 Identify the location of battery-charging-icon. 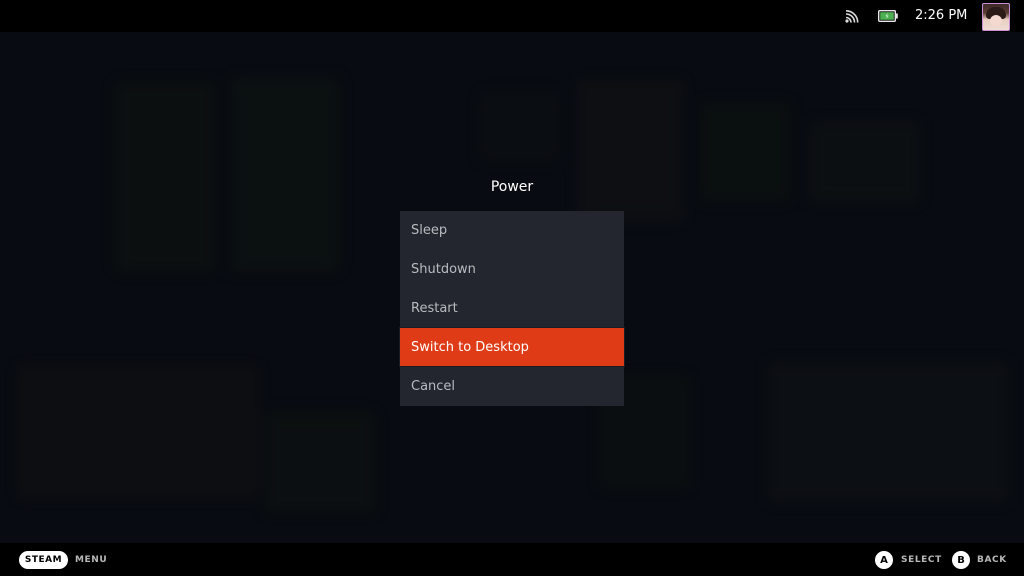
(888, 16).